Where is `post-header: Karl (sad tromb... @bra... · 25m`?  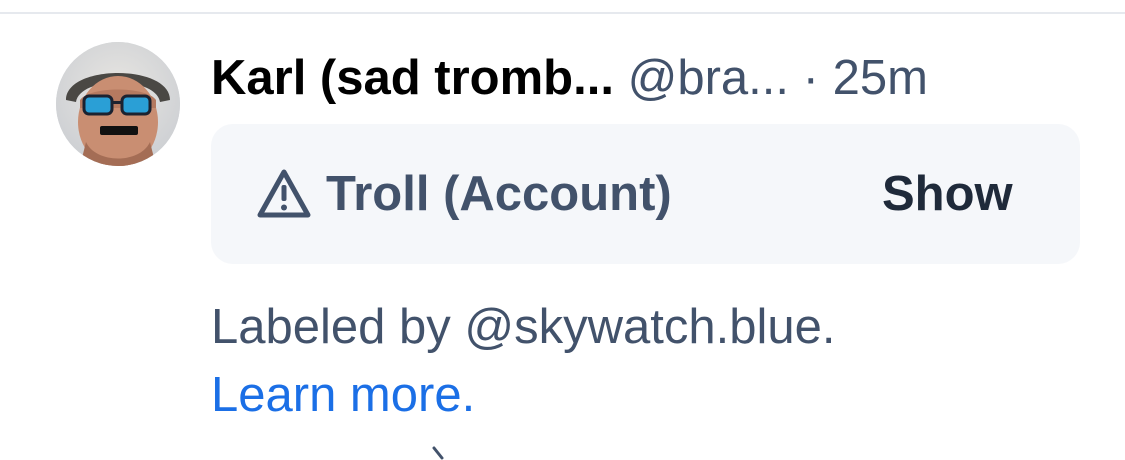 post-header: Karl (sad tromb... @bra... · 25m is located at coordinates (651, 78).